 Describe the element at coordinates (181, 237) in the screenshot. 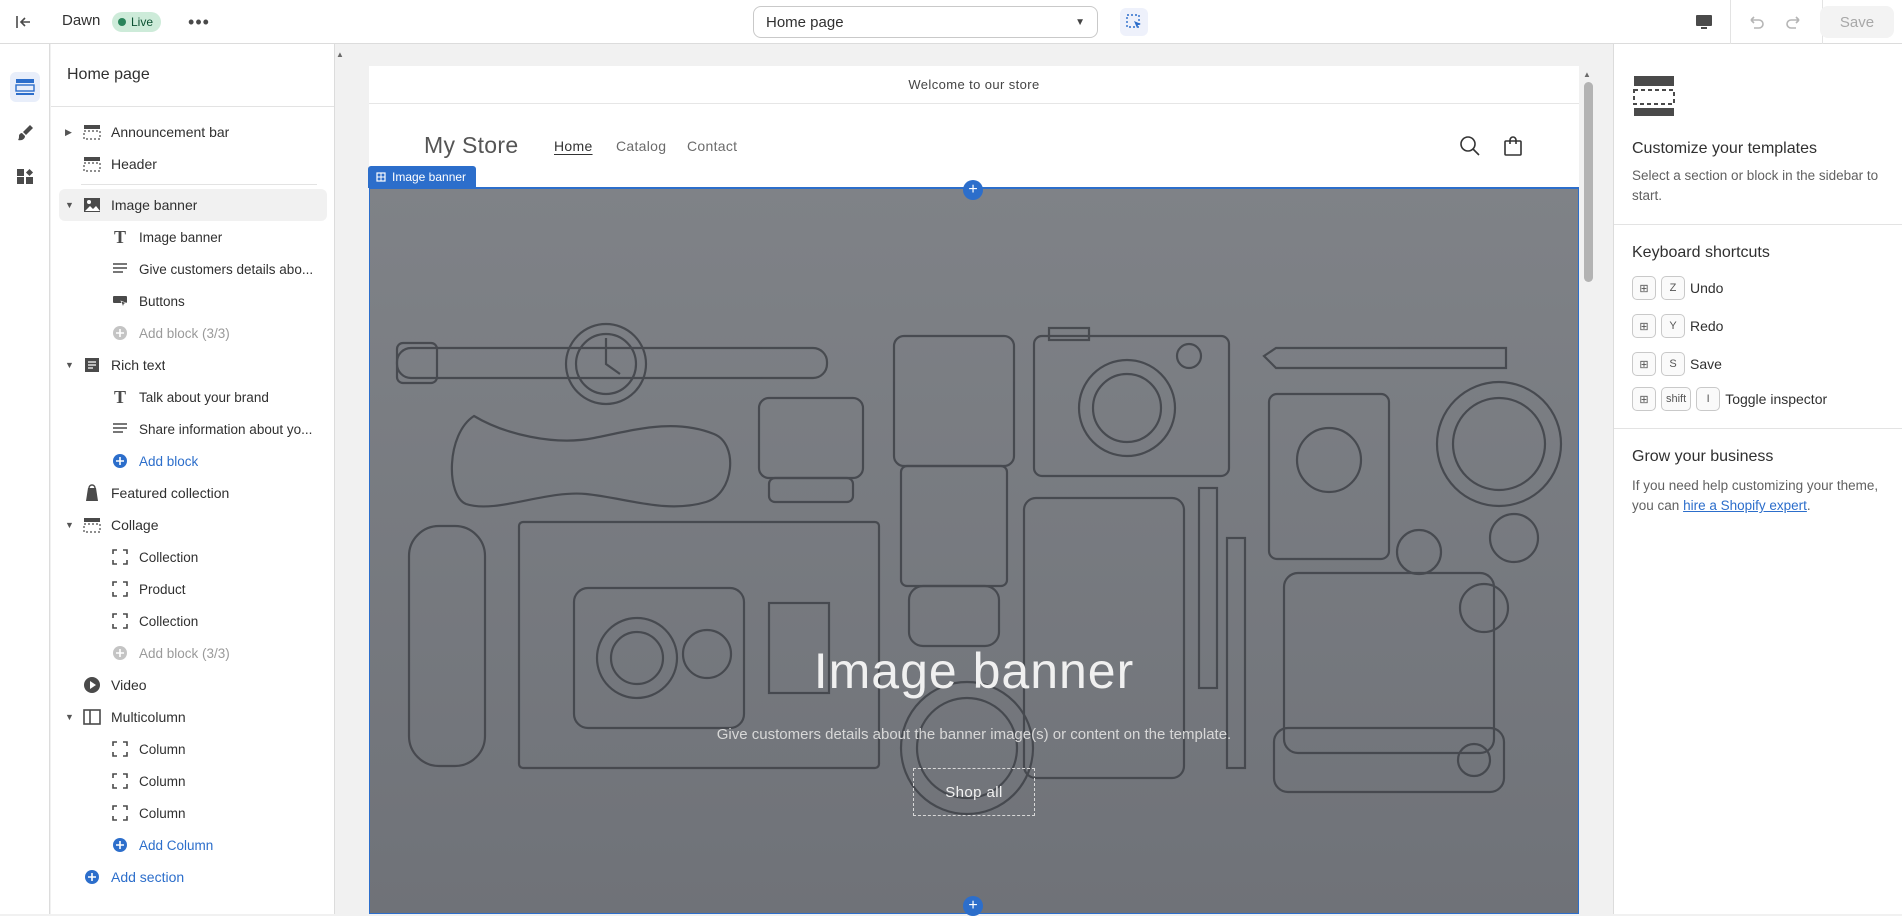

I see `block-label: Image banner` at that location.